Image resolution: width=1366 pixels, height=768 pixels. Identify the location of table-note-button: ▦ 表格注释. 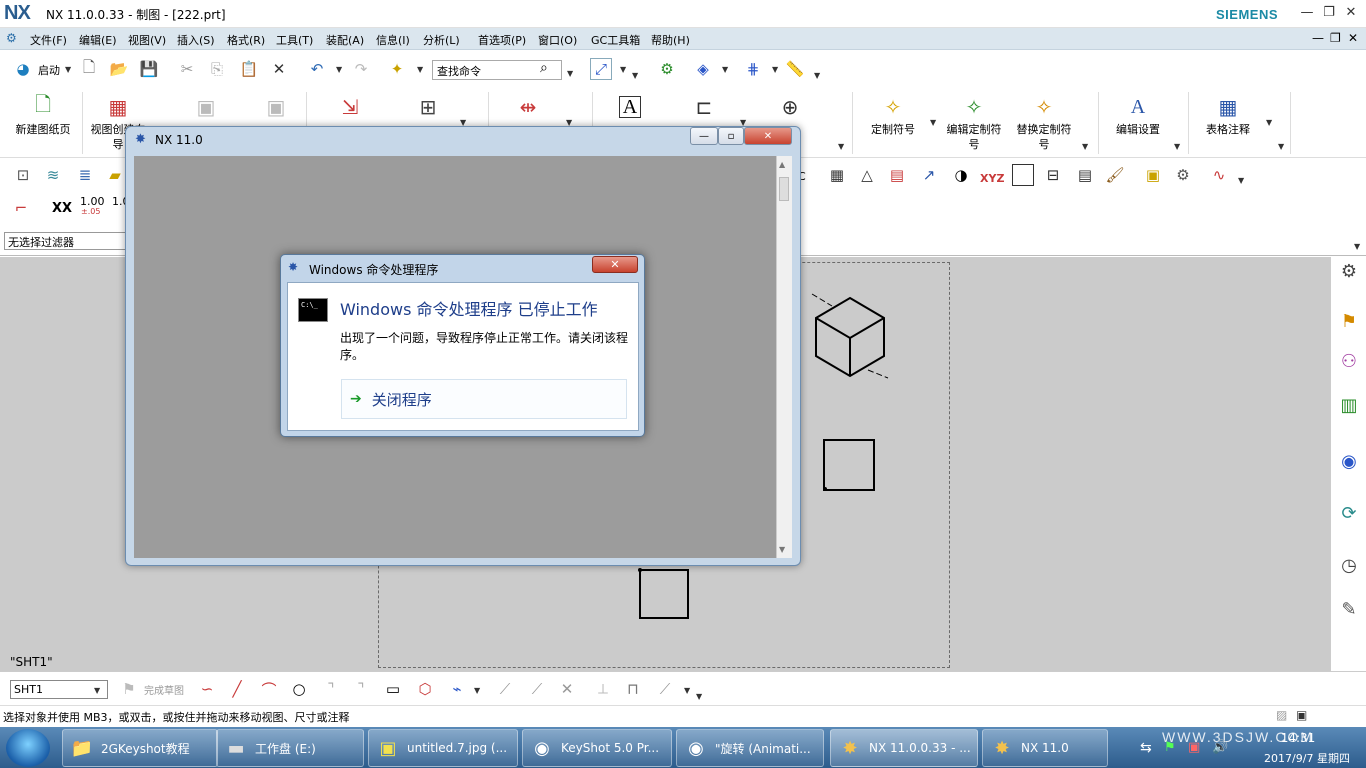
(1228, 123).